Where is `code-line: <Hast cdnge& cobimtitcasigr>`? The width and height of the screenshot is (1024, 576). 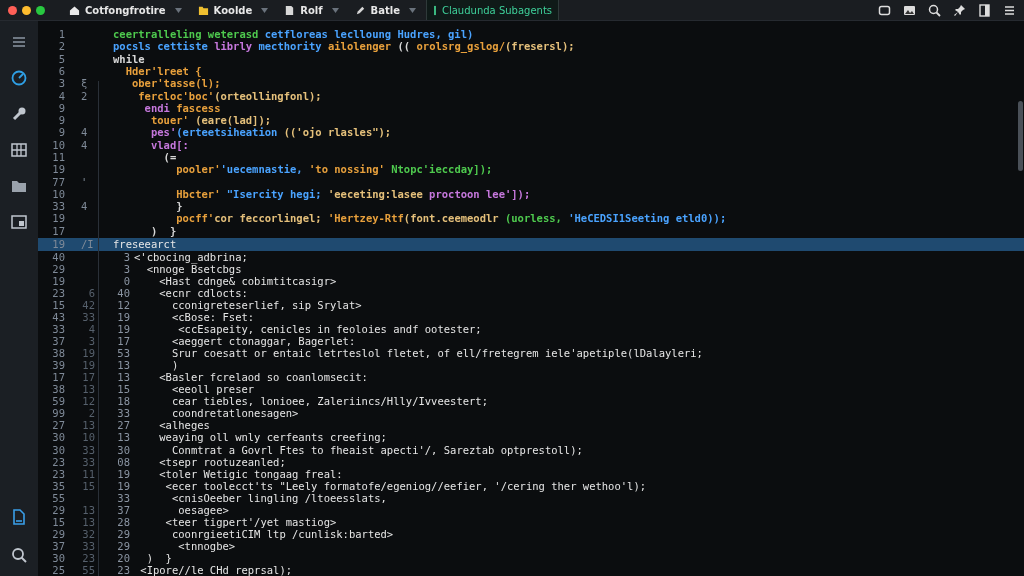 code-line: <Hast cdnge& cobimtitcasigr> is located at coordinates (248, 280).